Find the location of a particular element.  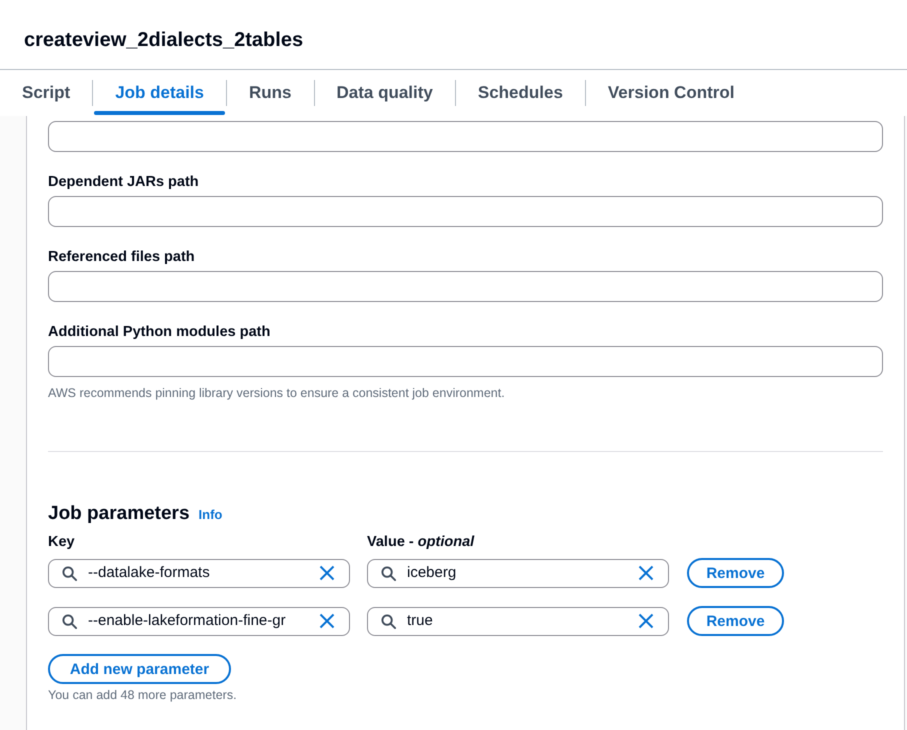

key-input: --enable-lakeformation-fine-gr is located at coordinates (199, 621).